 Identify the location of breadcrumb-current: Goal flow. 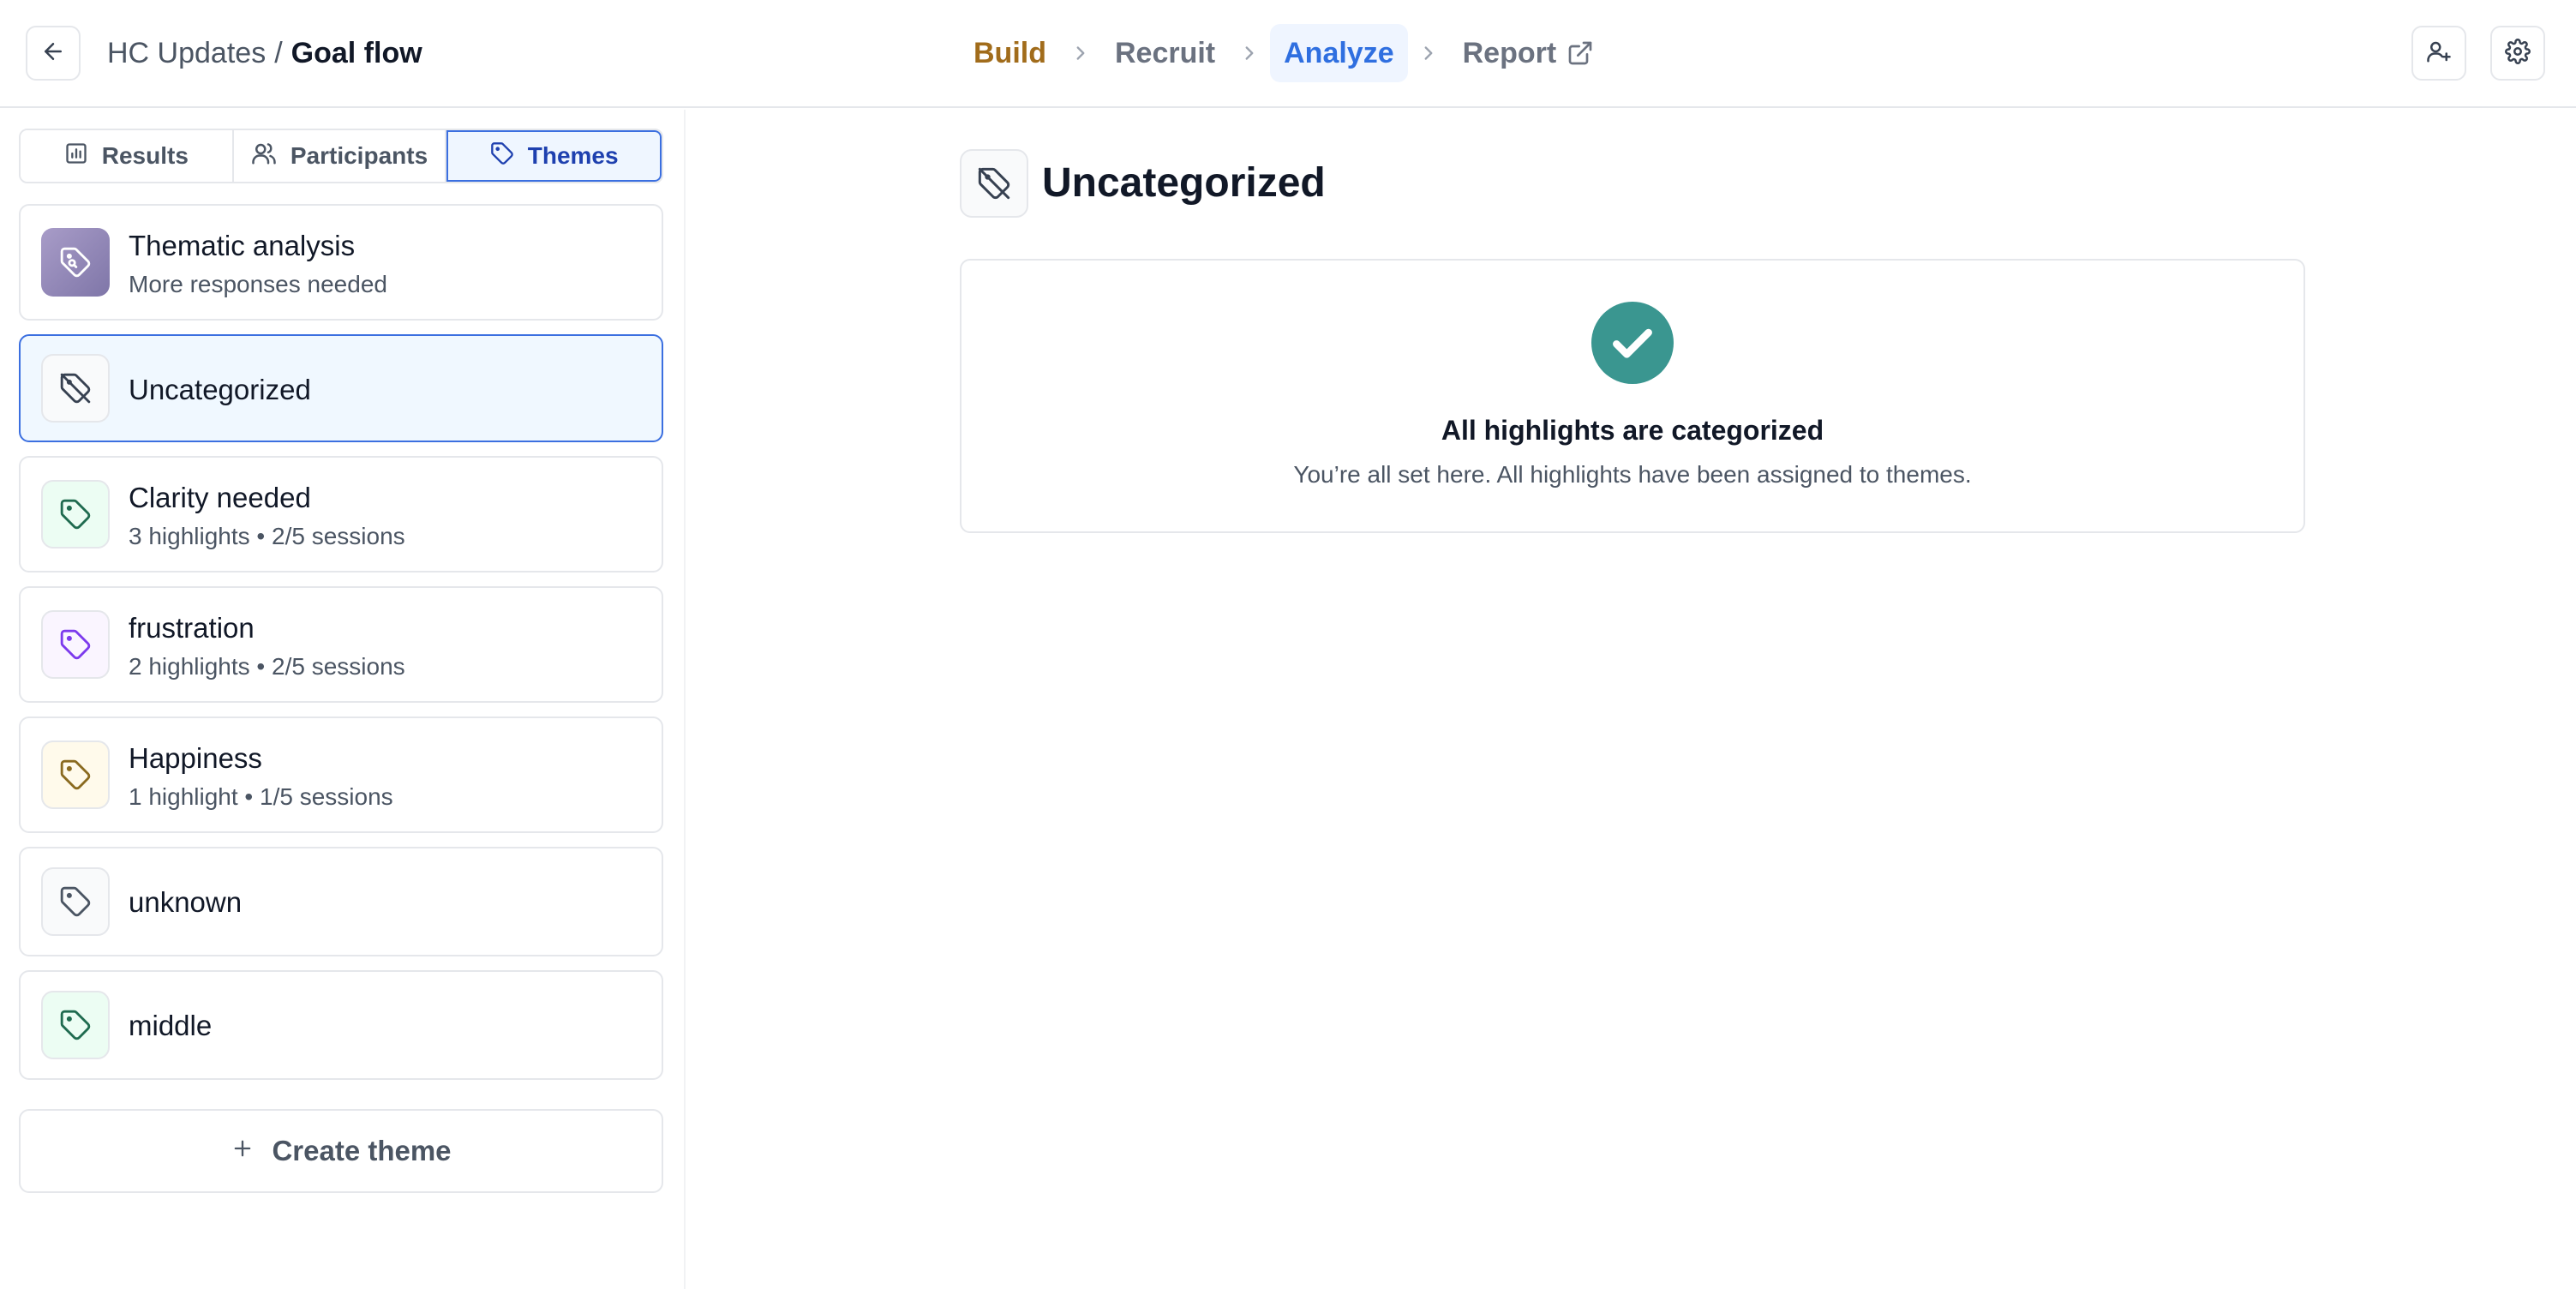
(356, 53).